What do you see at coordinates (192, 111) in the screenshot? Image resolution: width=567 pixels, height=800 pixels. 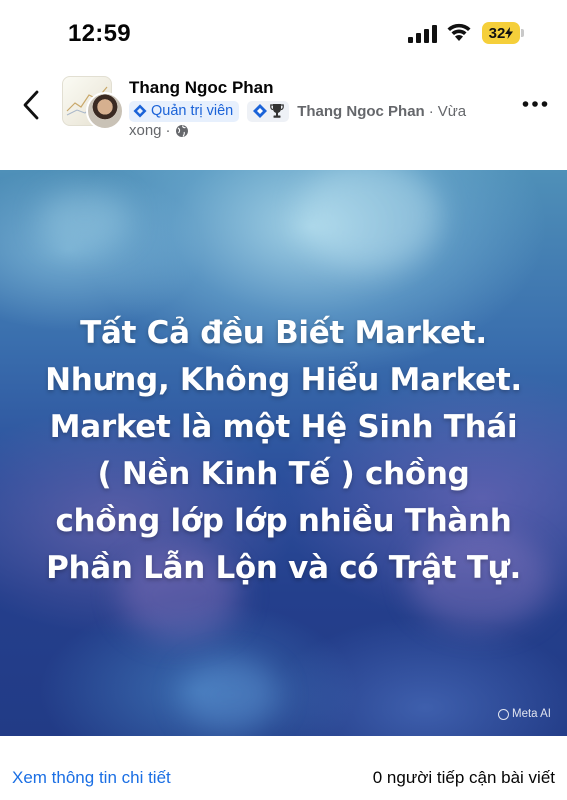 I see `admin-badge-label: Quản trị viên` at bounding box center [192, 111].